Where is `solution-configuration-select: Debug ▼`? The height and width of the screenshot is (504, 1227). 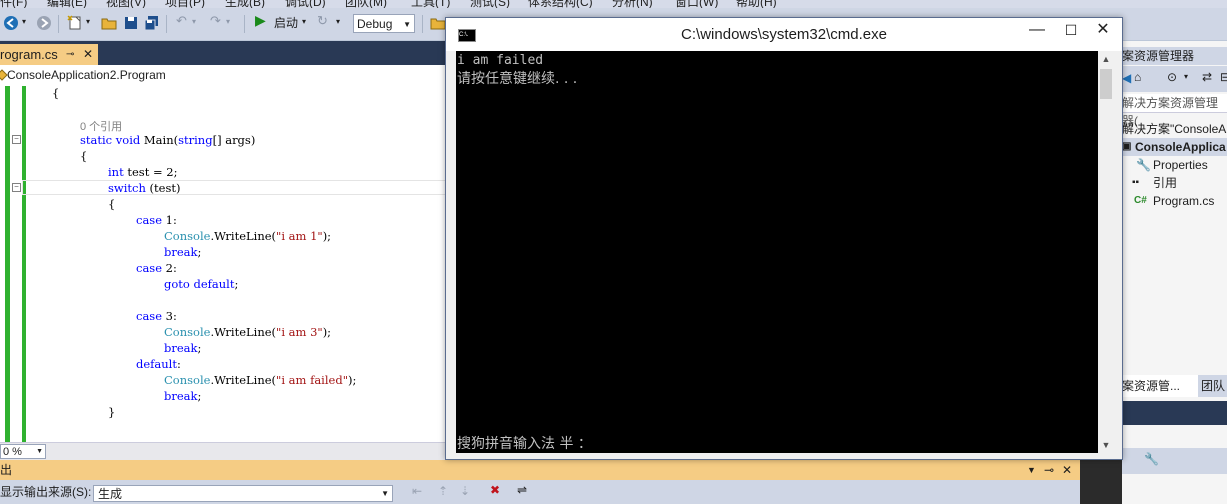
solution-configuration-select: Debug ▼ is located at coordinates (384, 23).